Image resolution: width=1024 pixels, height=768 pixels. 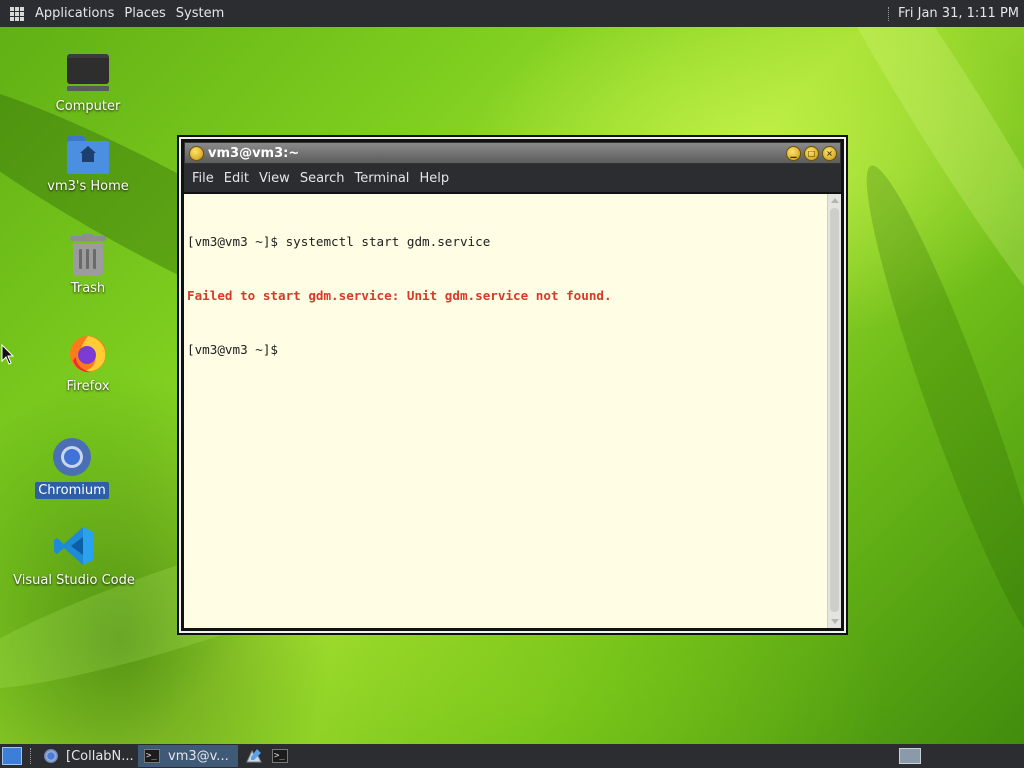 What do you see at coordinates (835, 621) in the screenshot?
I see `scroll-down-icon` at bounding box center [835, 621].